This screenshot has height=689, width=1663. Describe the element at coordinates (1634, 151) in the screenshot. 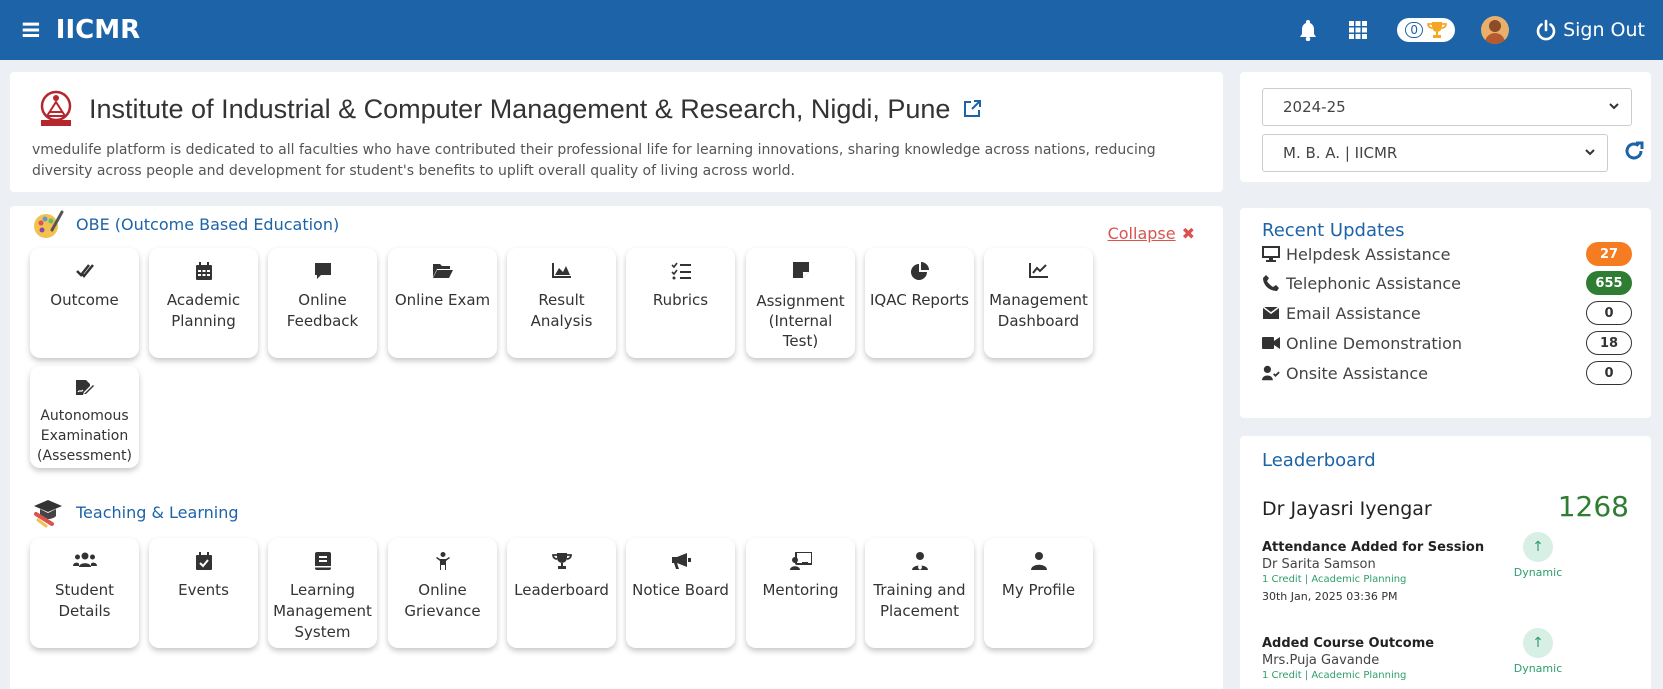

I see `refresh-icon` at that location.